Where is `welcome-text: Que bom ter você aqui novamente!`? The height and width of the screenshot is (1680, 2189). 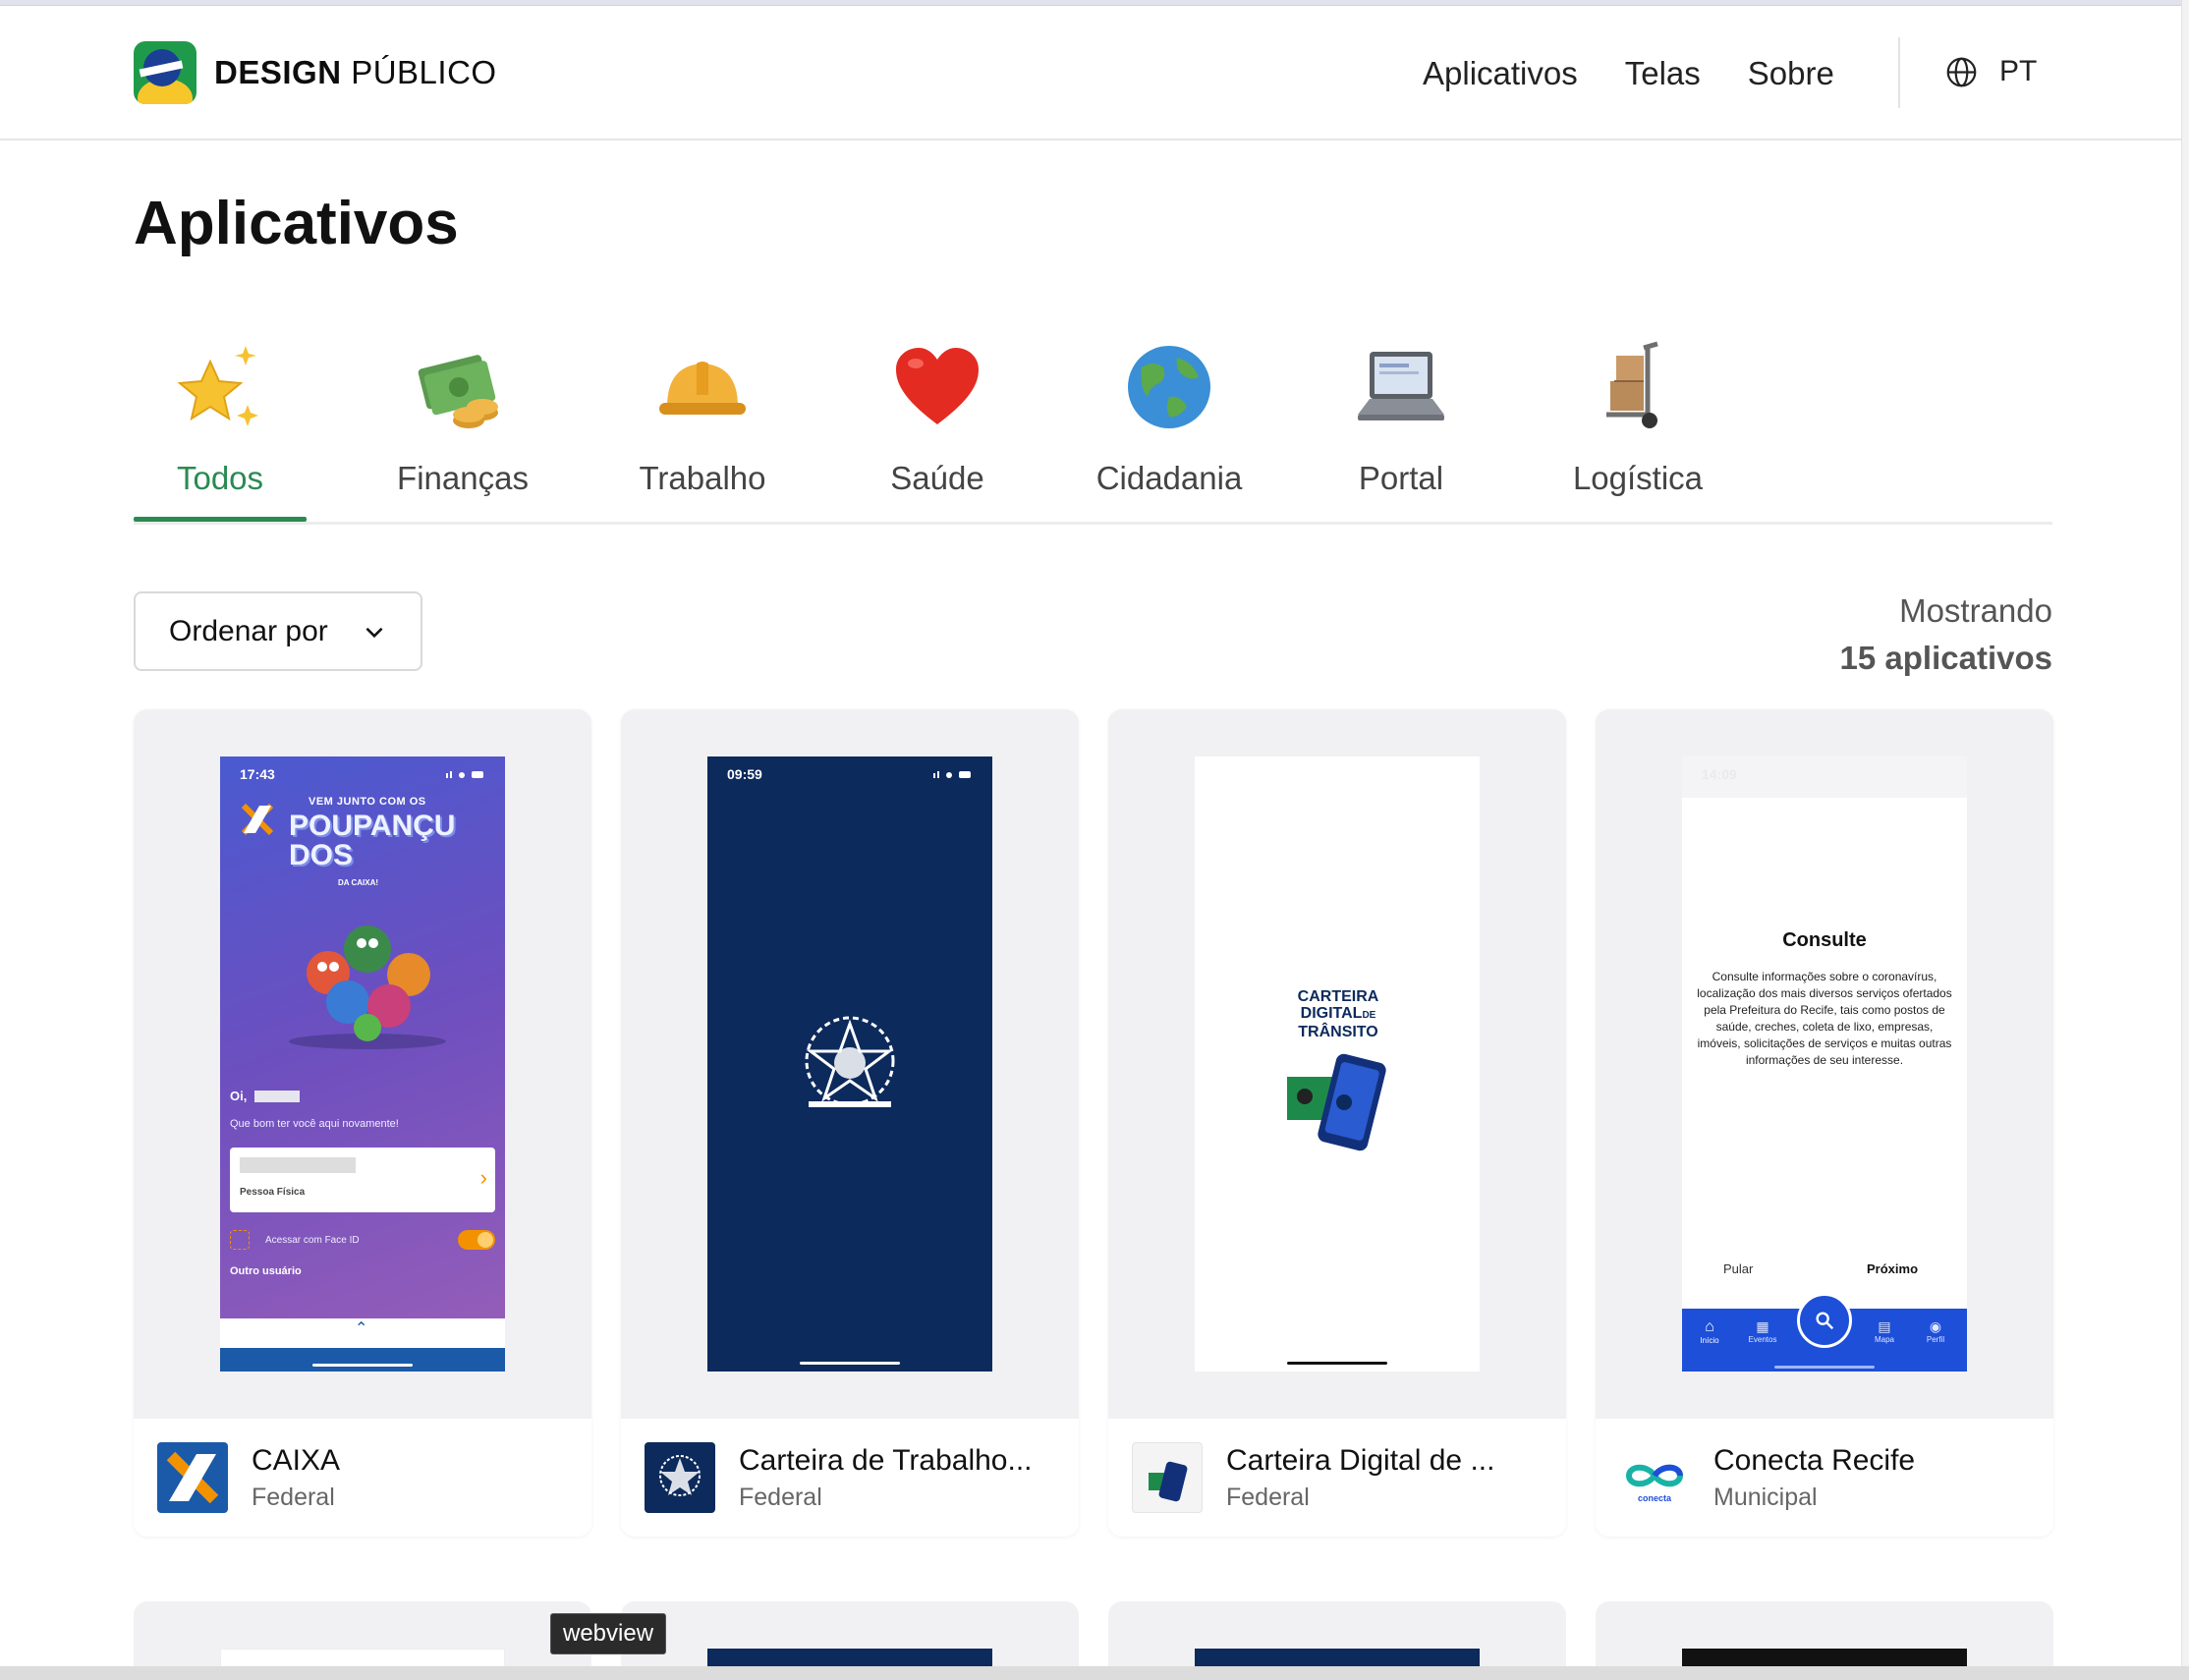
welcome-text: Que bom ter você aqui novamente! is located at coordinates (314, 1124).